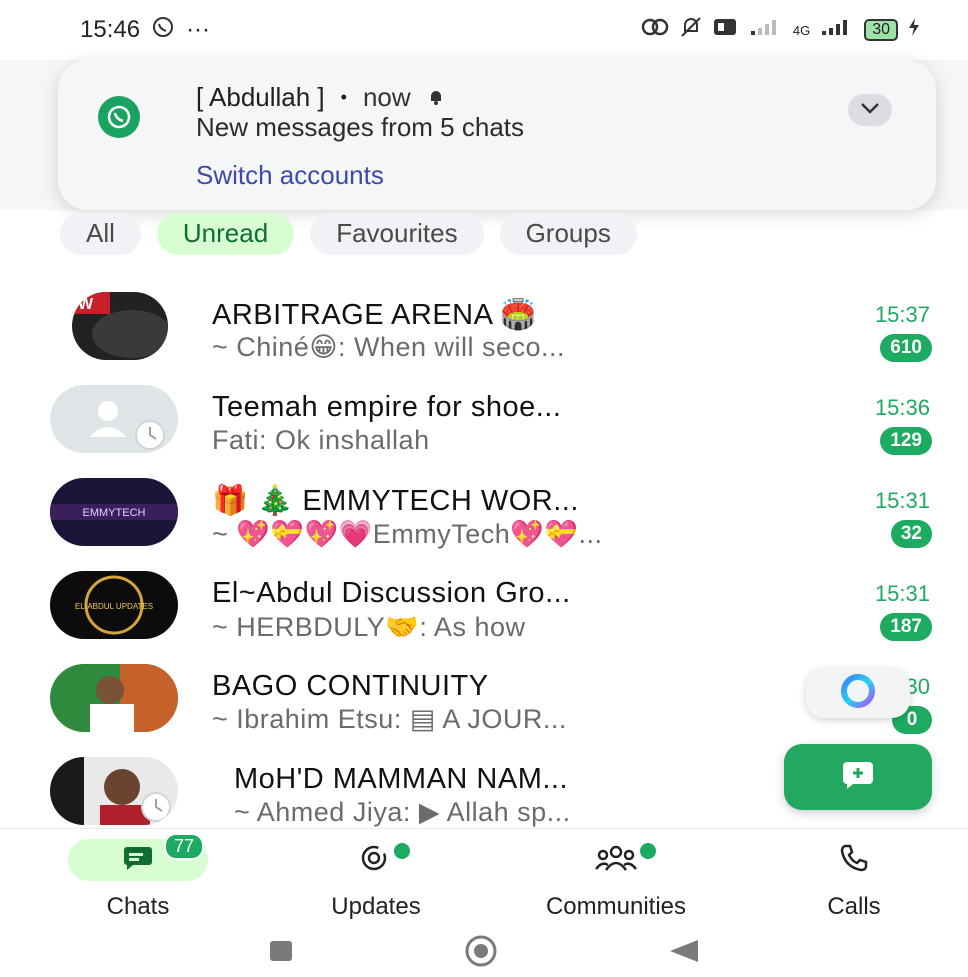 Image resolution: width=968 pixels, height=977 pixels. I want to click on network-type-label: 4G, so click(801, 30).